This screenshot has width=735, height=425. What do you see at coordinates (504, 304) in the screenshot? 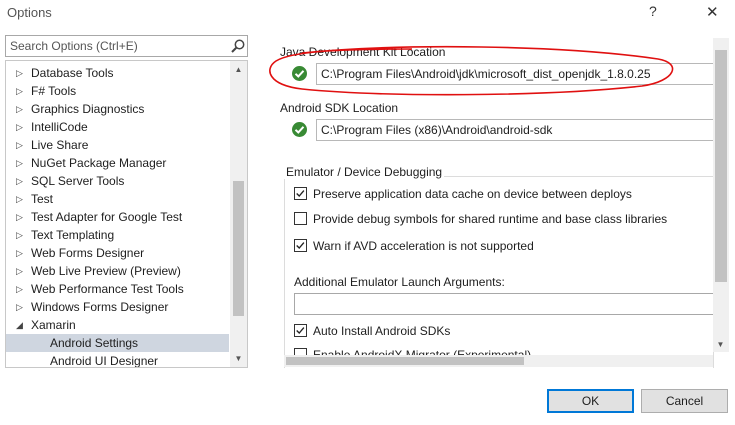
I see `emulator-args-input` at bounding box center [504, 304].